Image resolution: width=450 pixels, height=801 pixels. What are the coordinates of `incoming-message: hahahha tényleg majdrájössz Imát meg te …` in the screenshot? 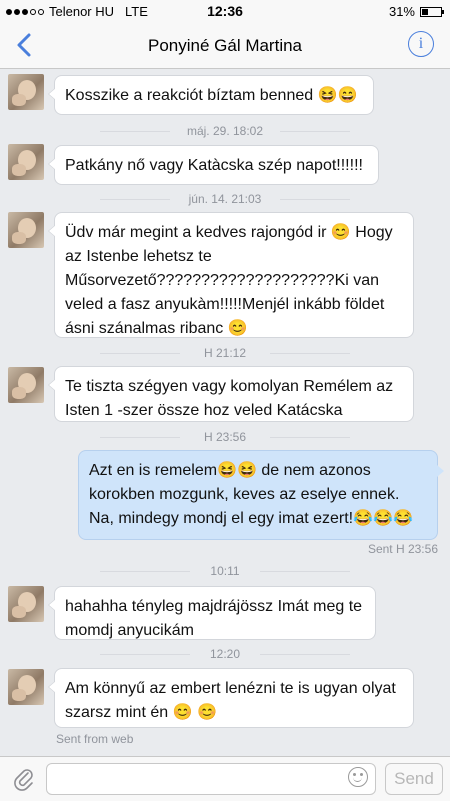 It's located at (212, 613).